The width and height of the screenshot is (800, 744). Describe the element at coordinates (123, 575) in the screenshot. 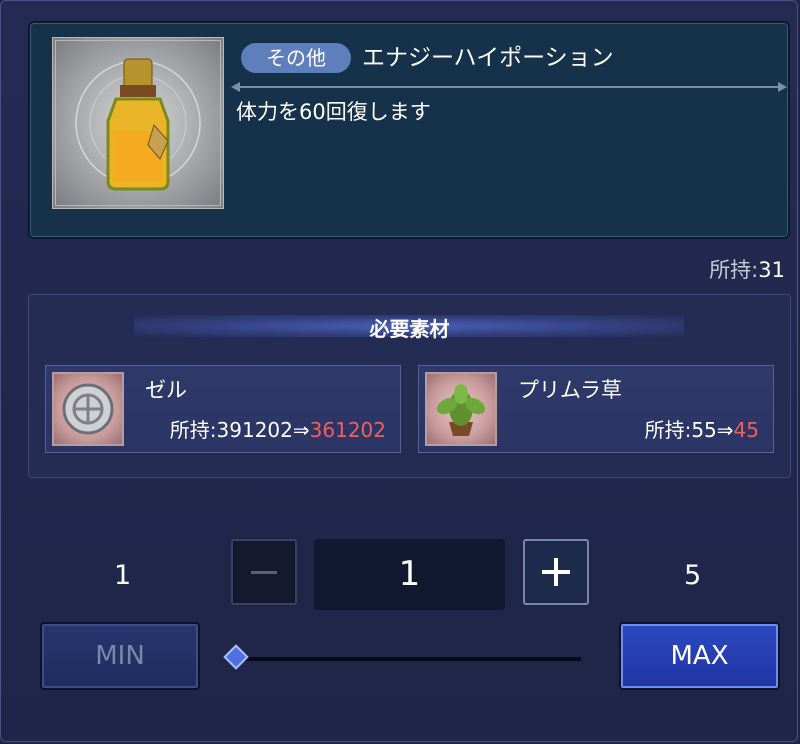

I see `min-value: 1` at that location.